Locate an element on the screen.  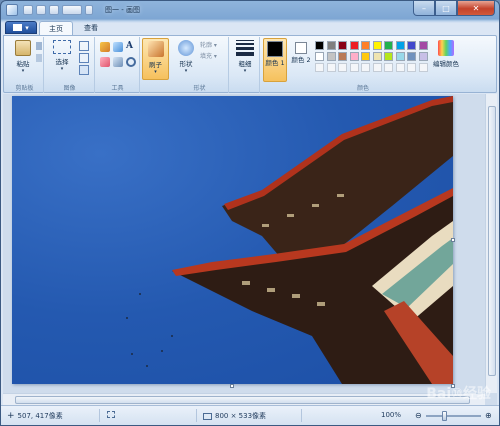
edit-colors-button: 编辑颜色 is located at coordinates (446, 54).